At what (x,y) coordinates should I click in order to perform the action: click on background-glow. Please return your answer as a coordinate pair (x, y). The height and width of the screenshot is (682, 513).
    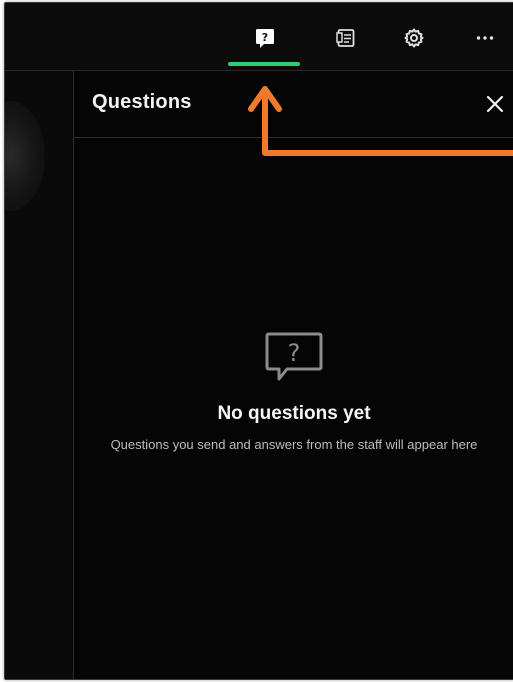
    Looking at the image, I should click on (25, 156).